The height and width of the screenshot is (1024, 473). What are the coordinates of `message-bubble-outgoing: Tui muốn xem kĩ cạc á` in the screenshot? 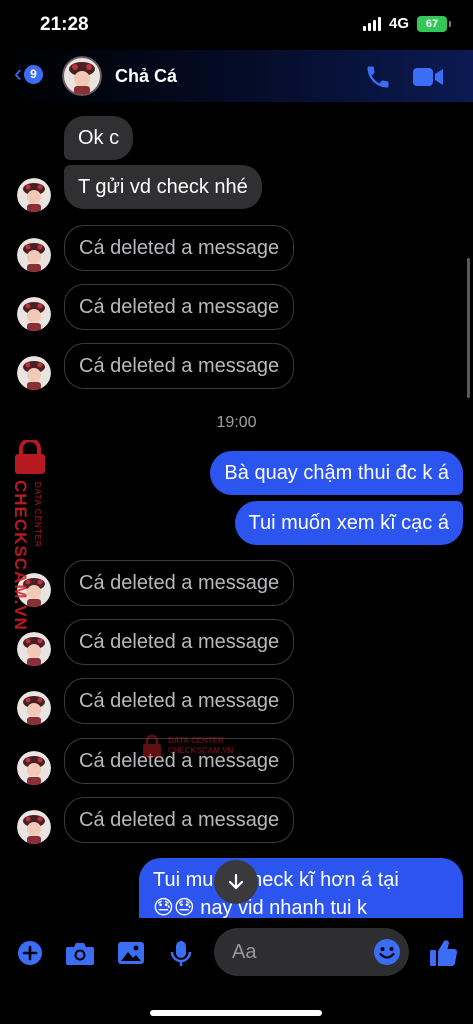 It's located at (348, 523).